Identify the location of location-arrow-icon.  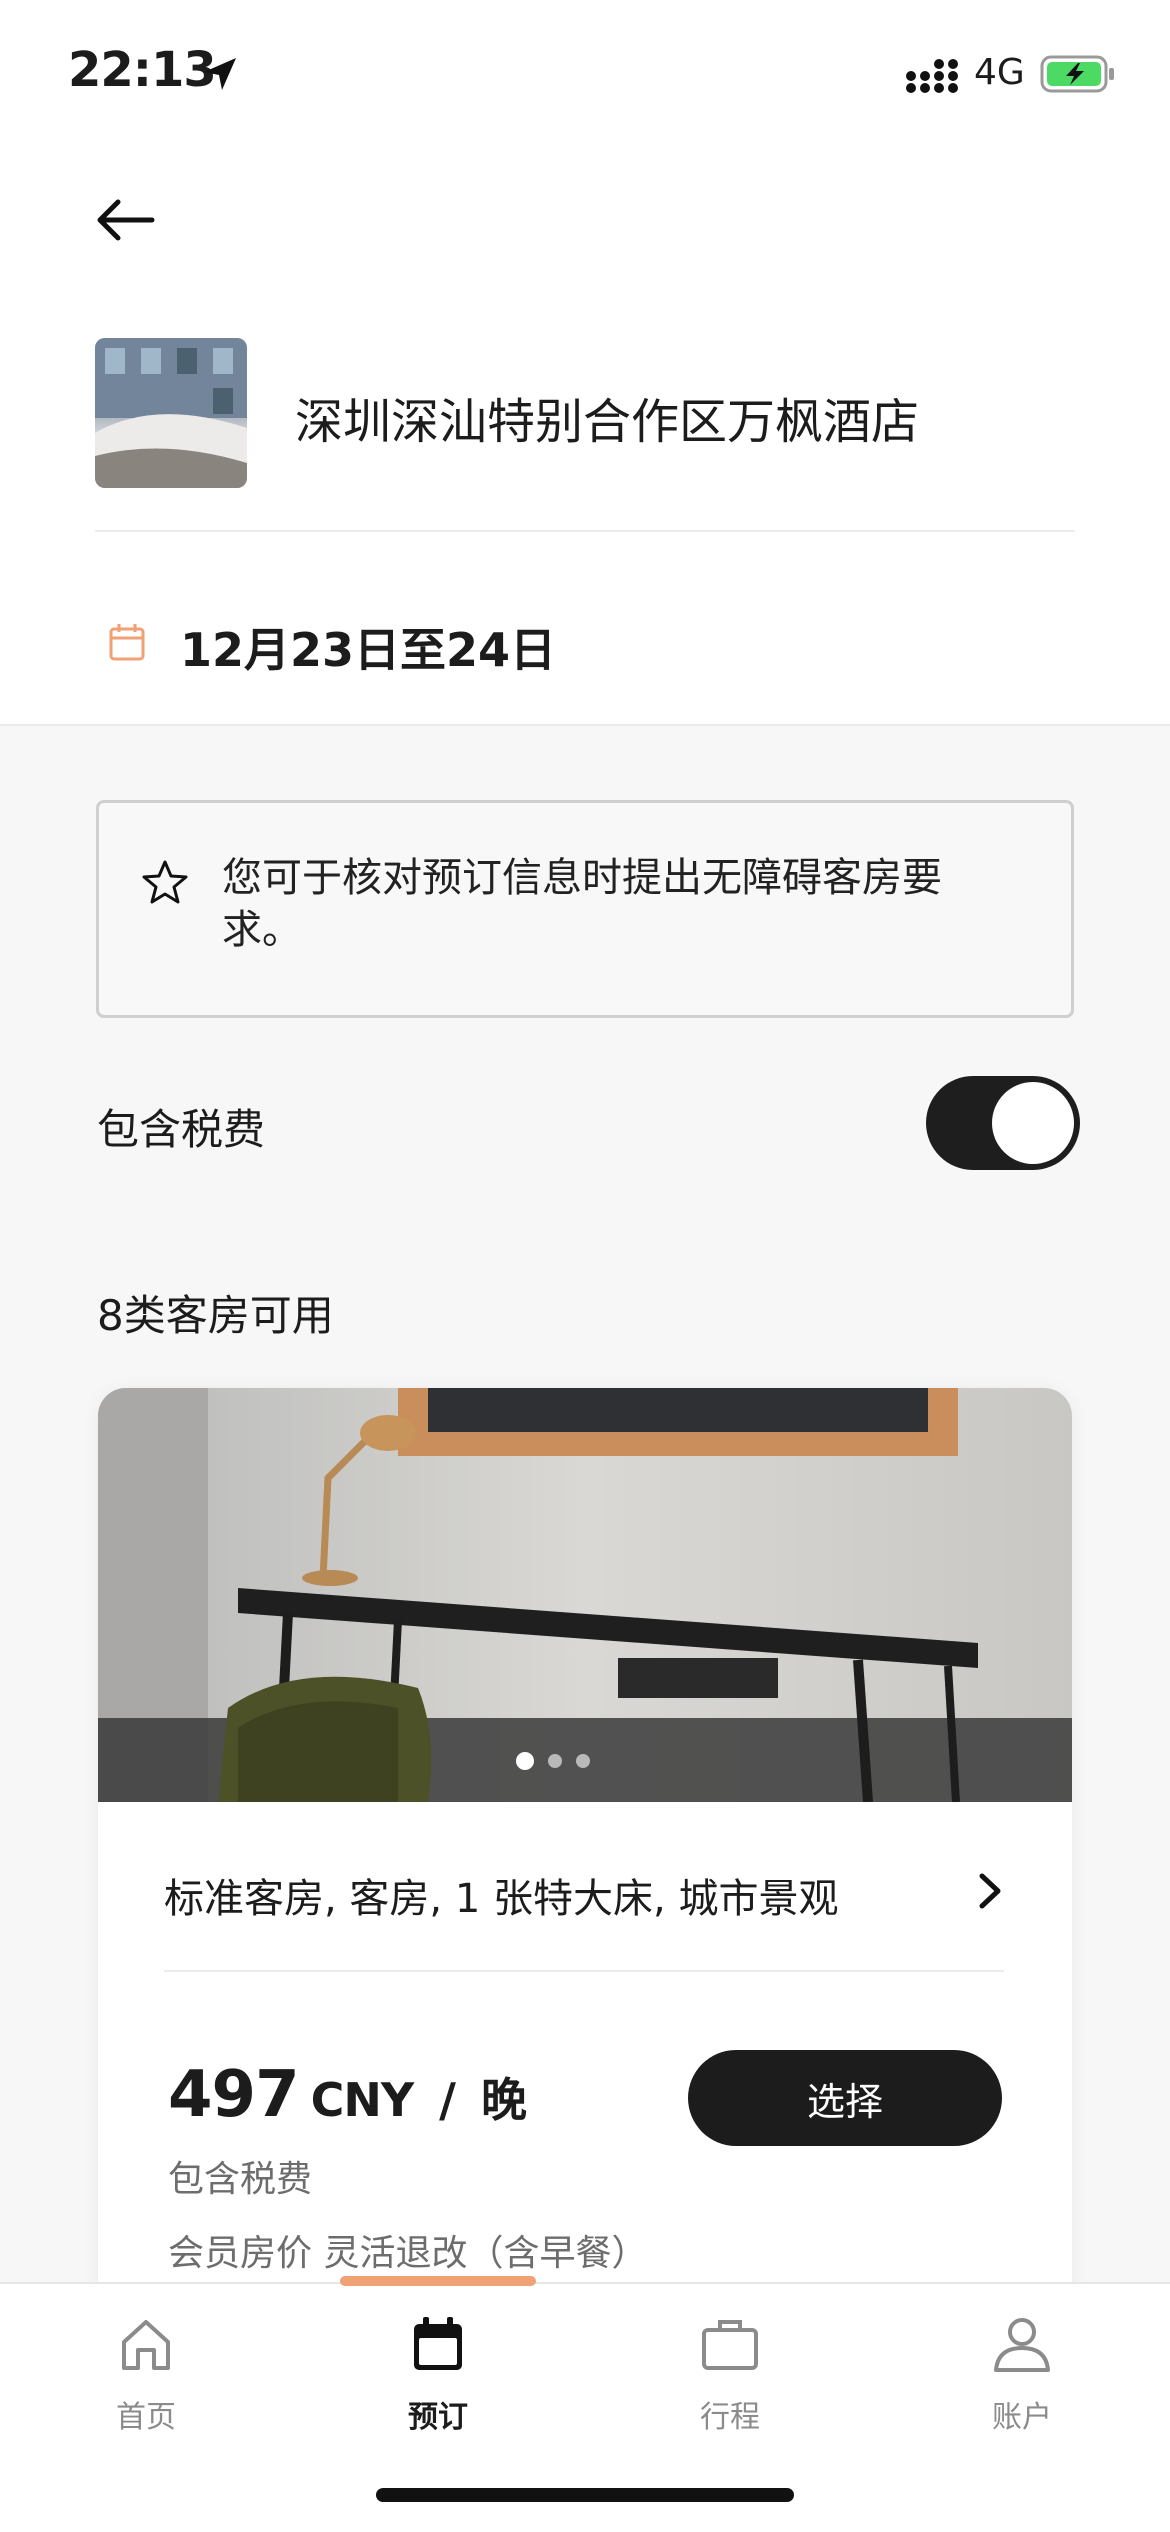
(220, 74).